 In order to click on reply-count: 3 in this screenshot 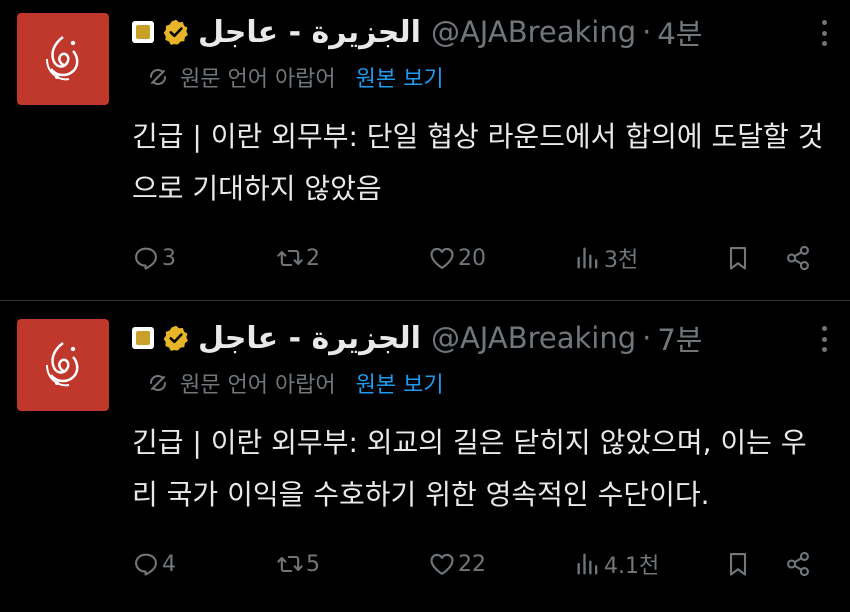, I will do `click(169, 258)`.